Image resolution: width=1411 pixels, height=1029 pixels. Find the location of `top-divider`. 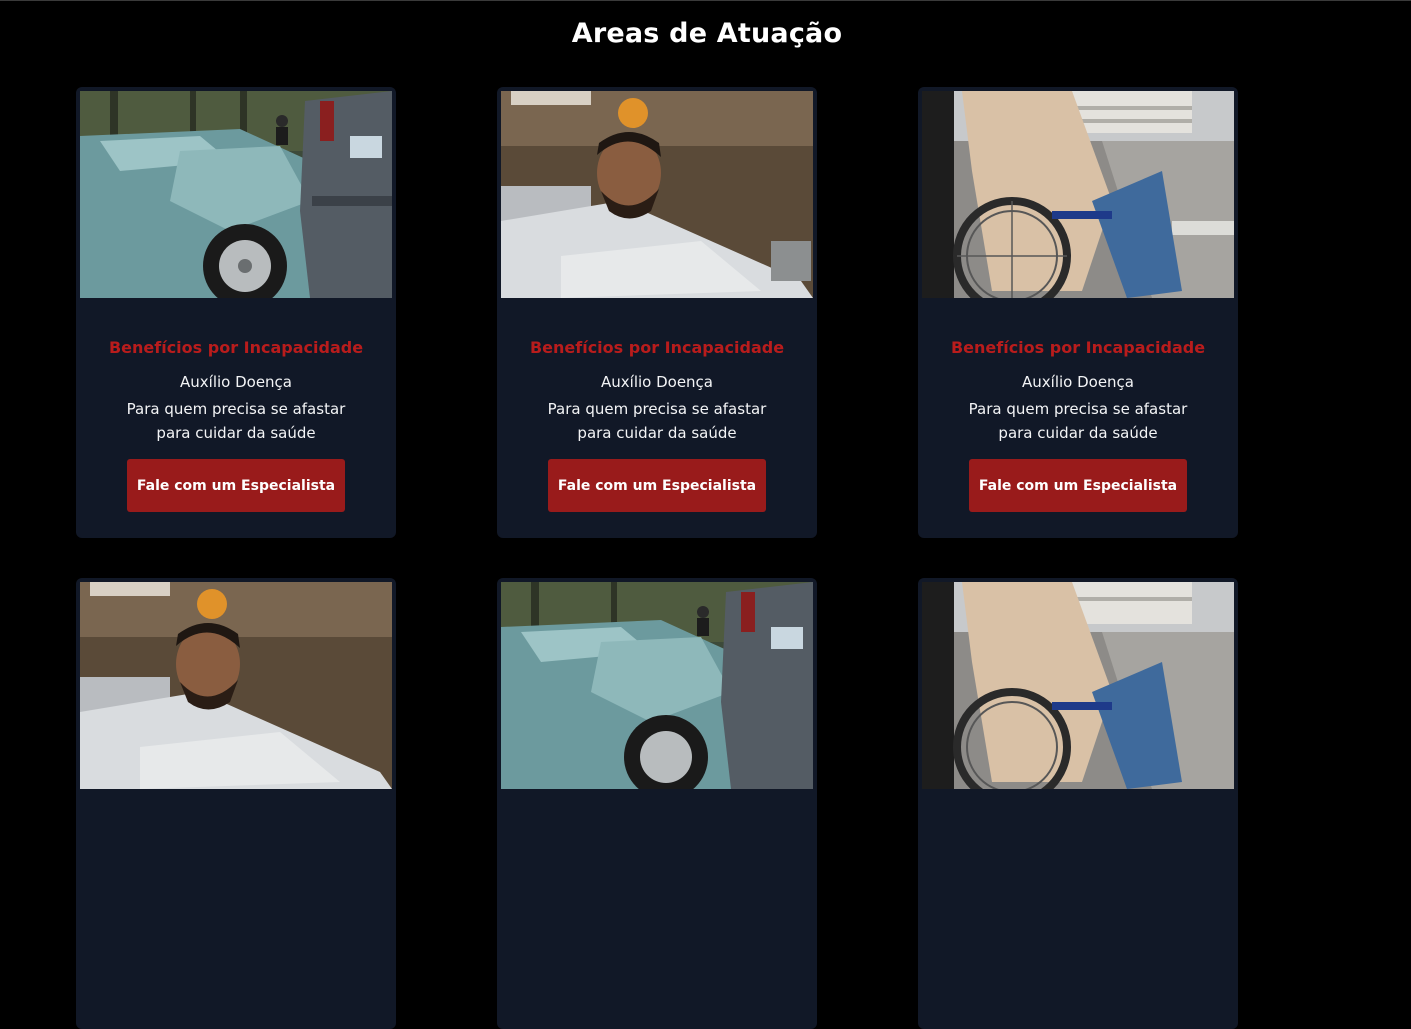

top-divider is located at coordinates (705, 0).